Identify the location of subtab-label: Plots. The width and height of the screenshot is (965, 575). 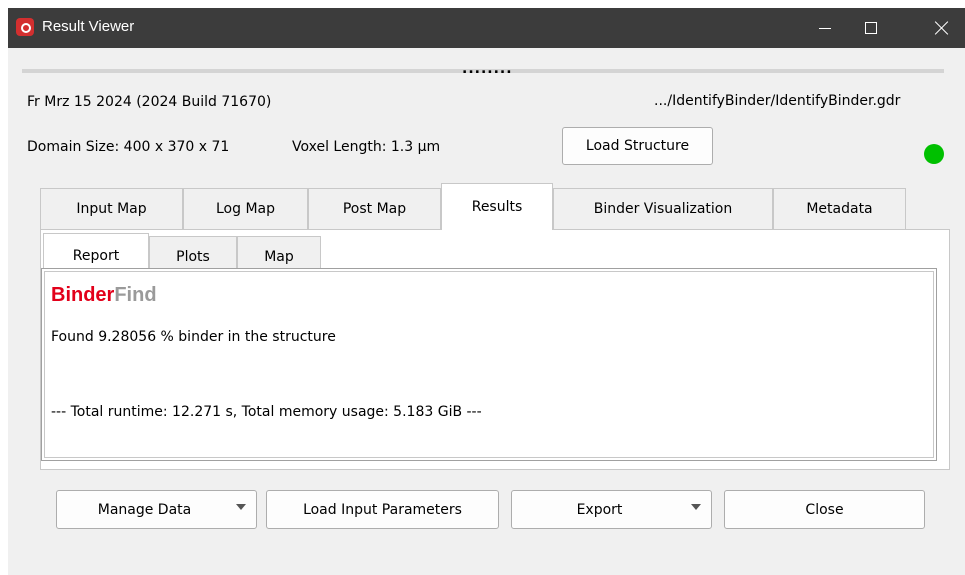
(193, 256).